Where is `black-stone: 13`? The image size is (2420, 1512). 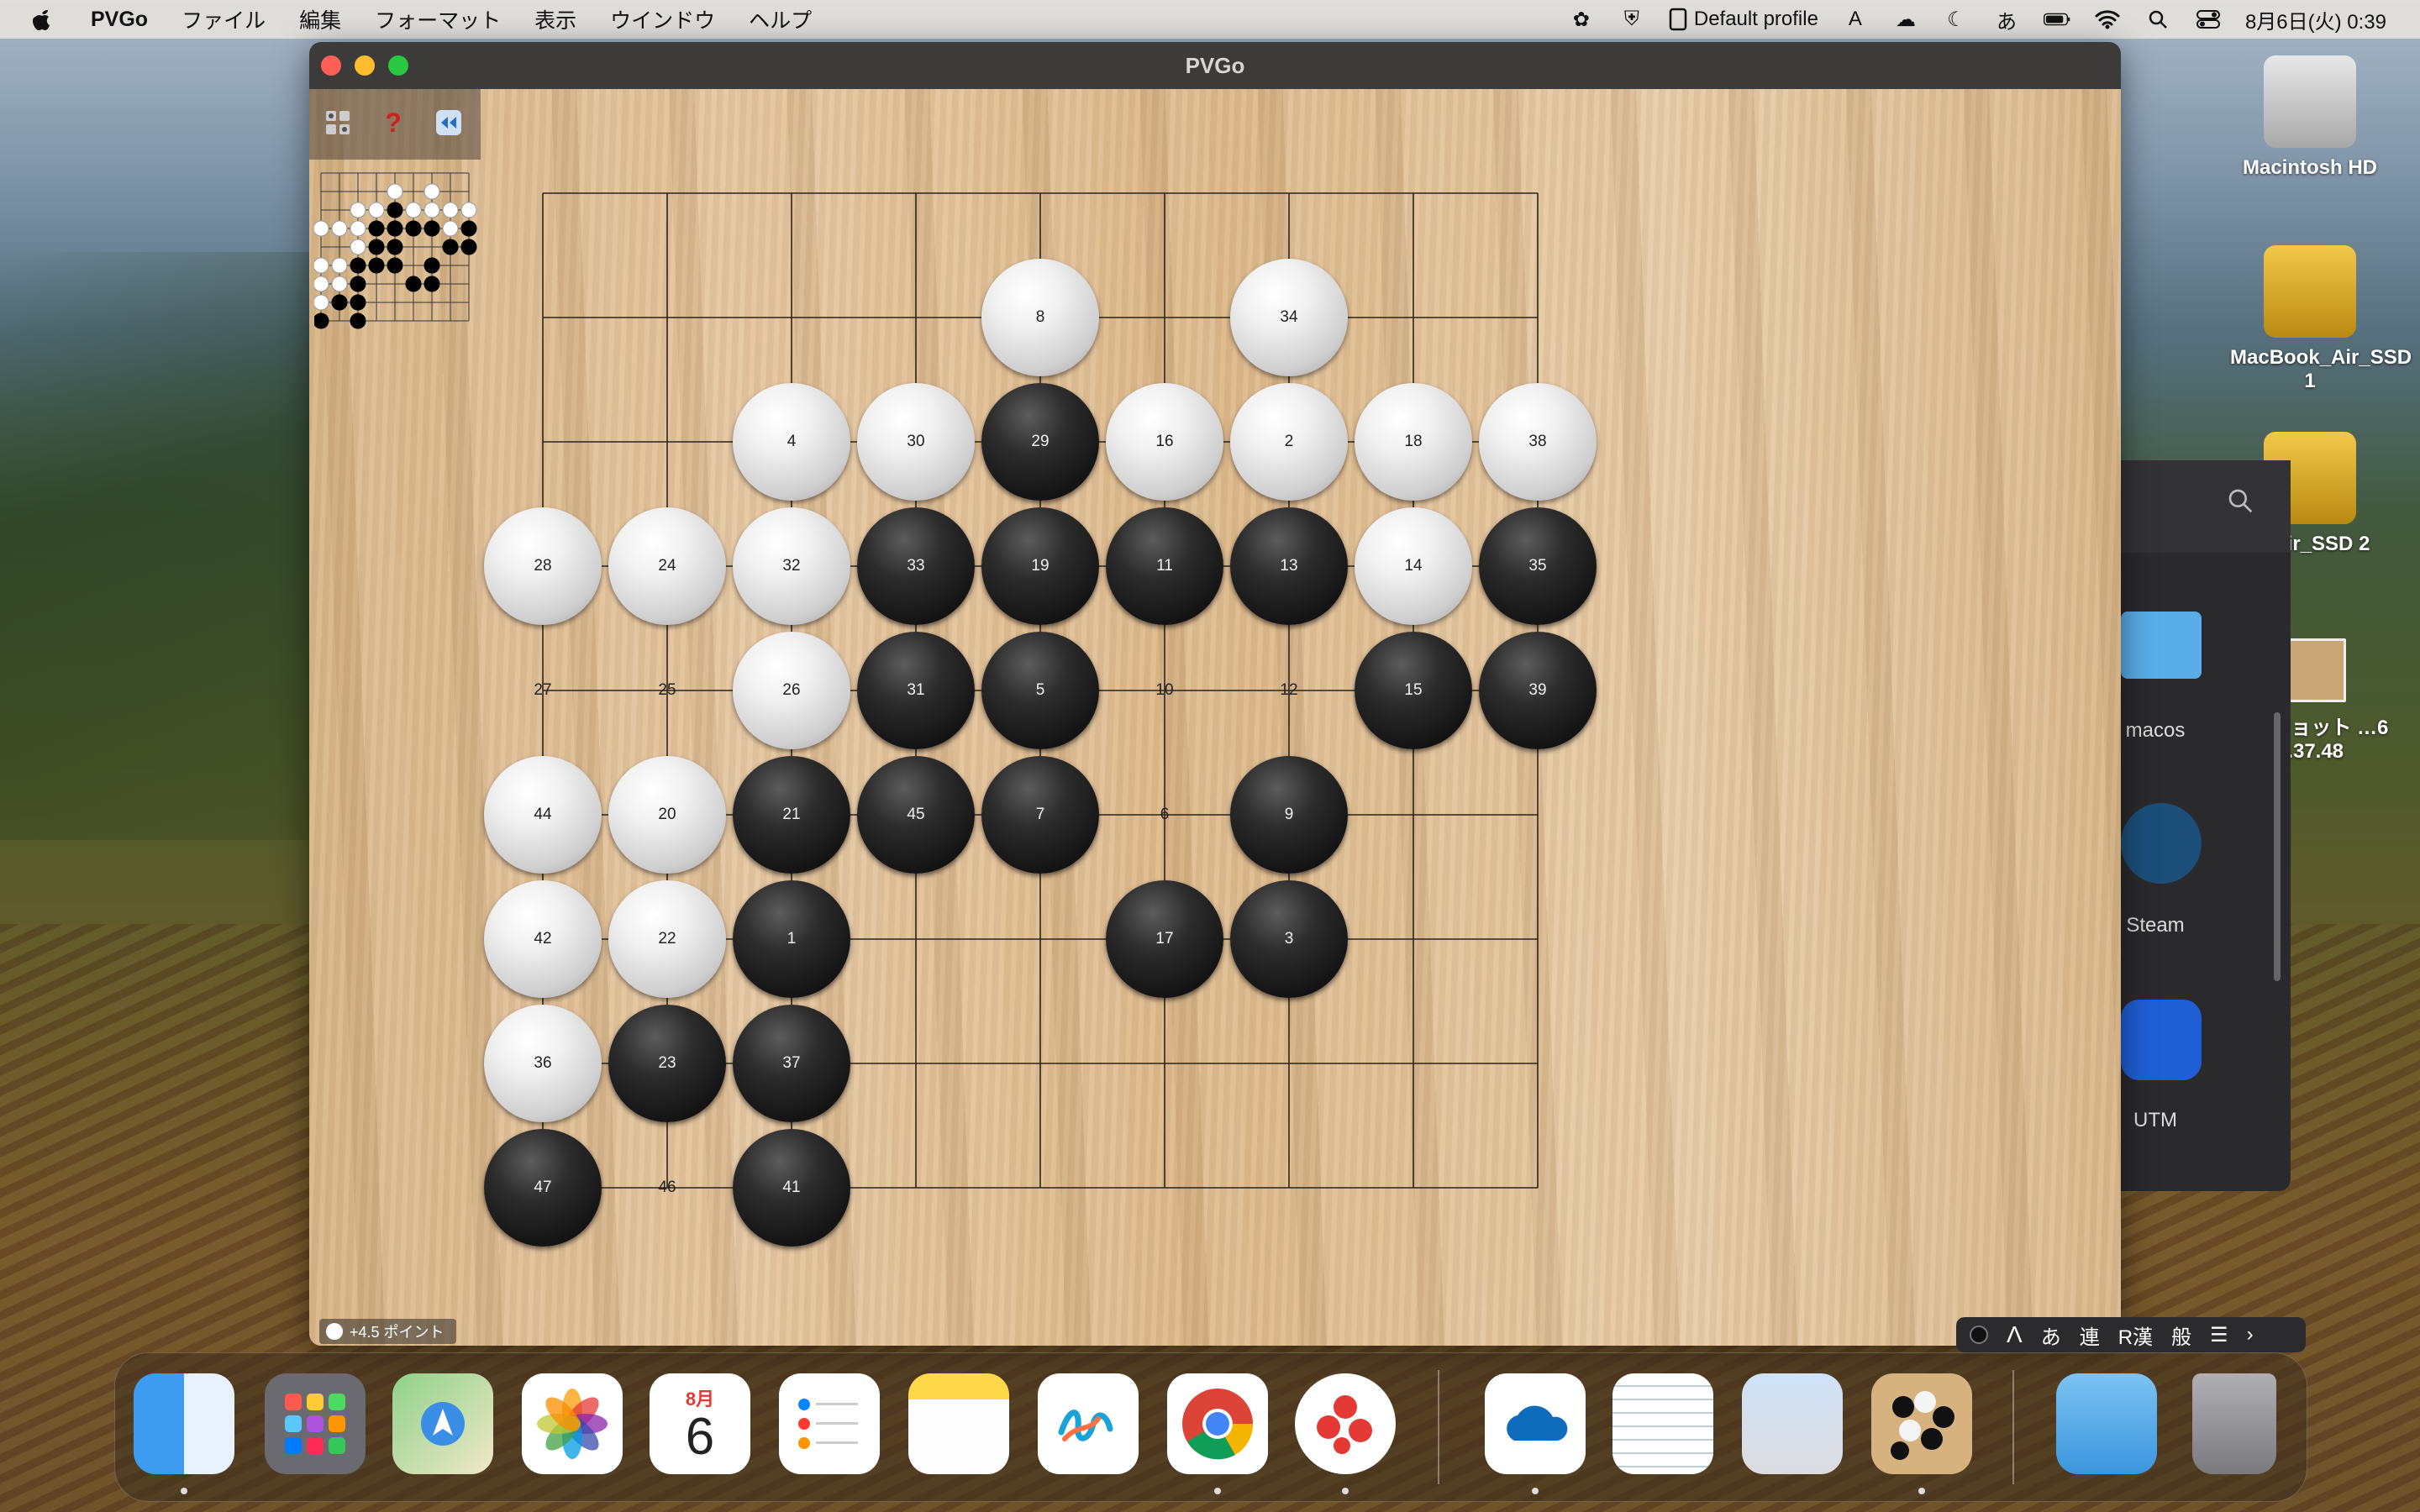 black-stone: 13 is located at coordinates (1289, 566).